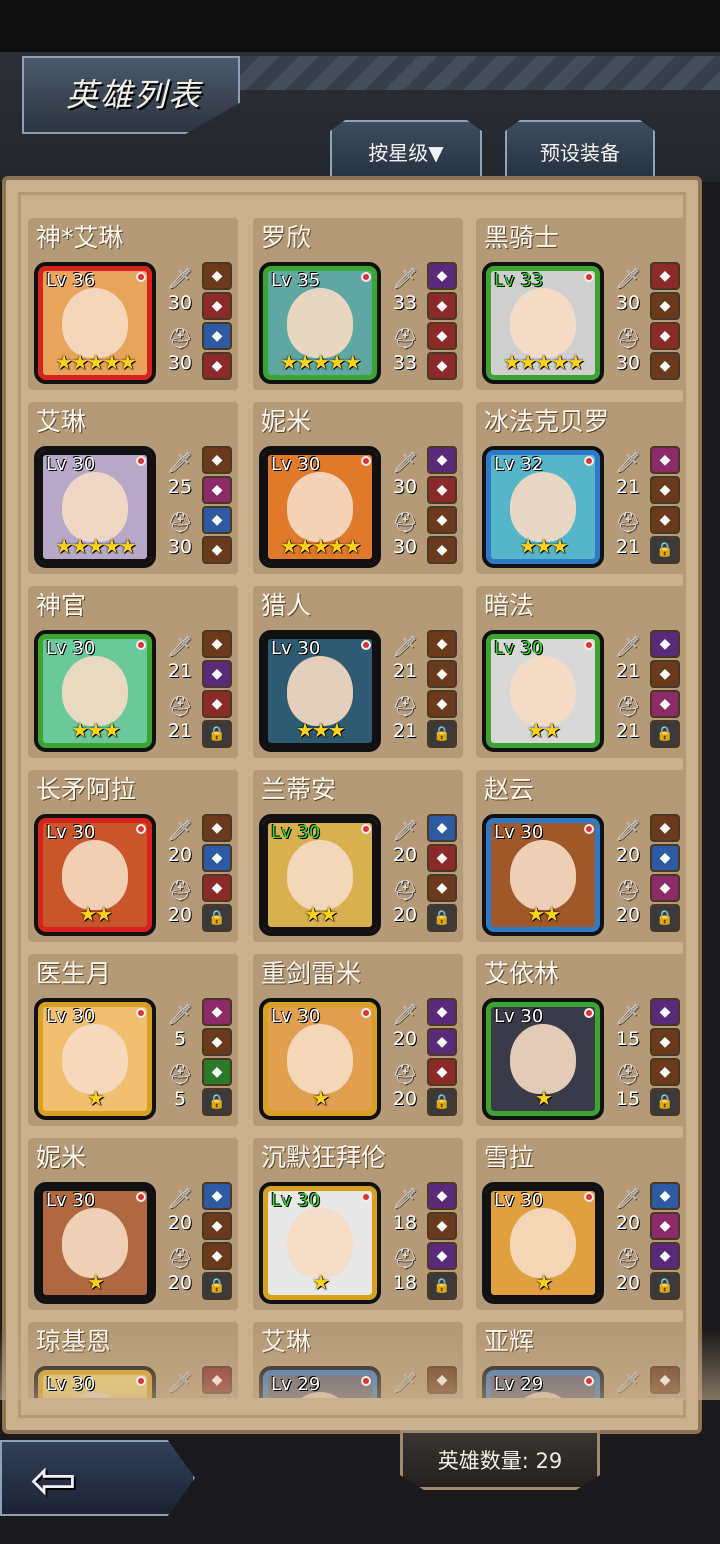  Describe the element at coordinates (581, 488) in the screenshot. I see `hero-card: 冰法克贝罗 Lv 32 ★★★ 🗡 21 ⛑ 21 ◆ ◆ ◆ 🔒` at that location.